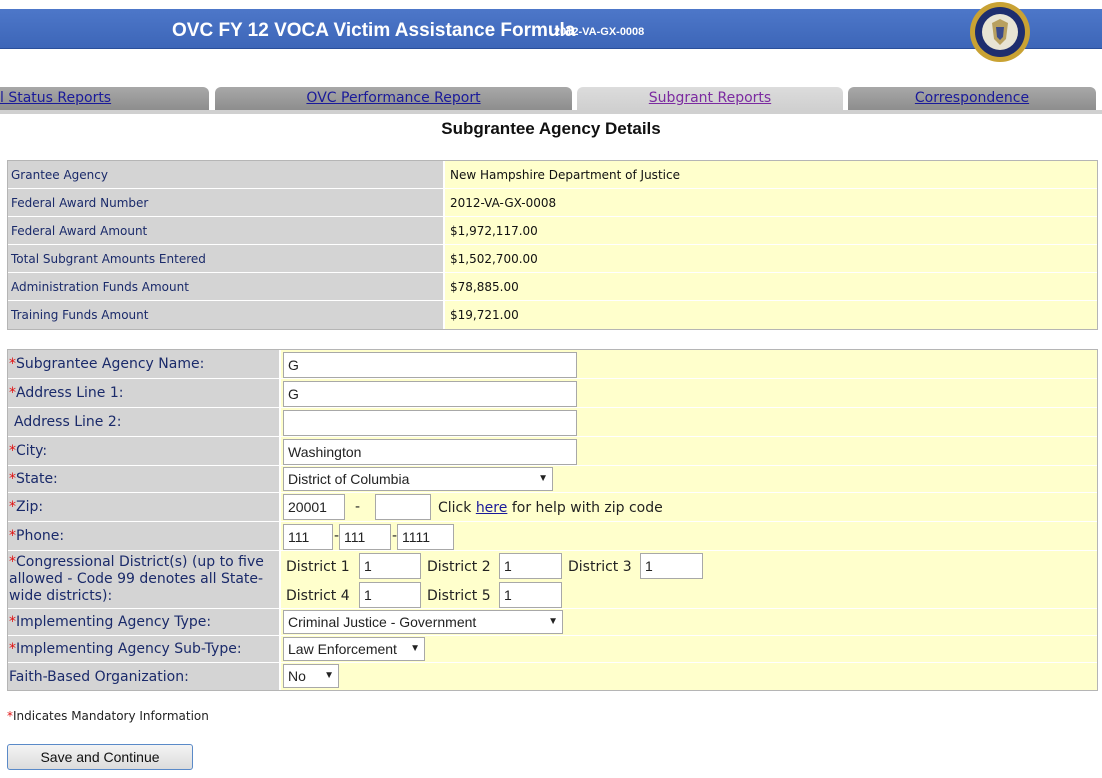 This screenshot has width=1102, height=778. I want to click on summary-row: Federal Award Amount $1,972,117.00, so click(552, 231).